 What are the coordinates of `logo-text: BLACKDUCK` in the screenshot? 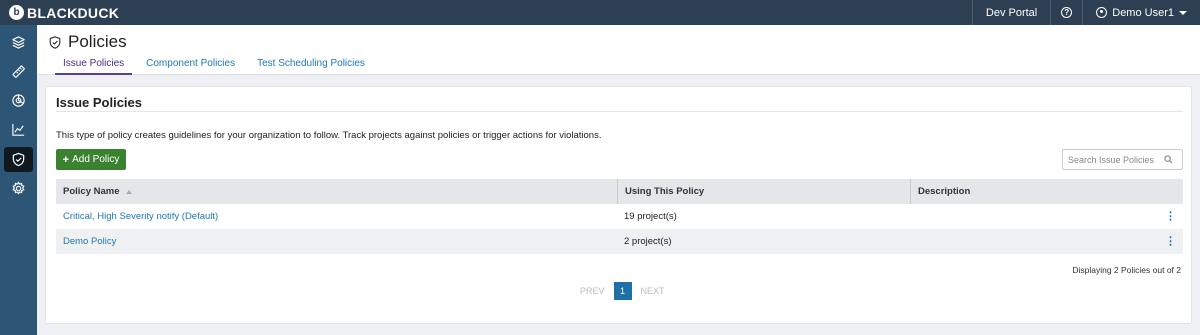 It's located at (73, 12).